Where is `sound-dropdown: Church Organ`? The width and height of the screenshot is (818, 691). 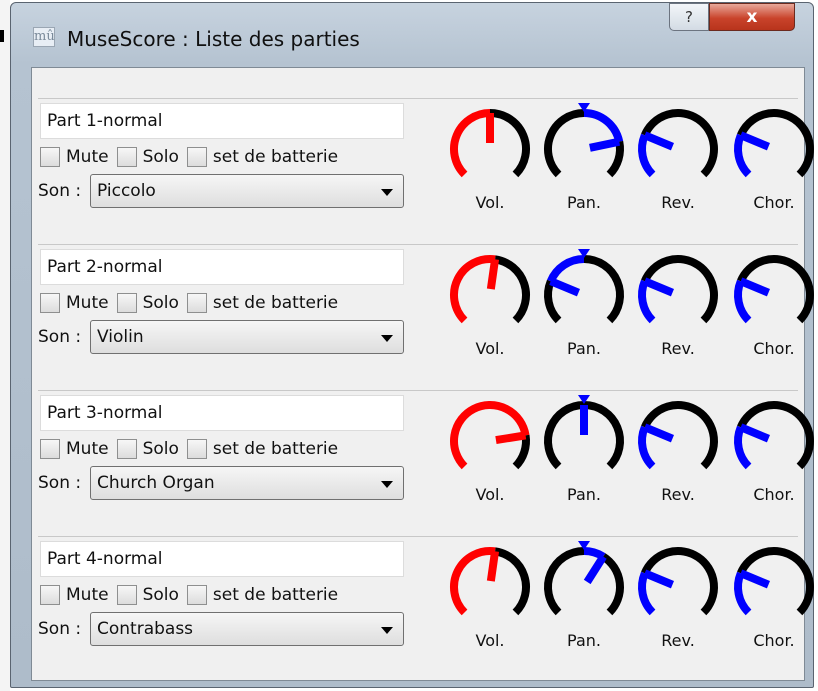 sound-dropdown: Church Organ is located at coordinates (247, 483).